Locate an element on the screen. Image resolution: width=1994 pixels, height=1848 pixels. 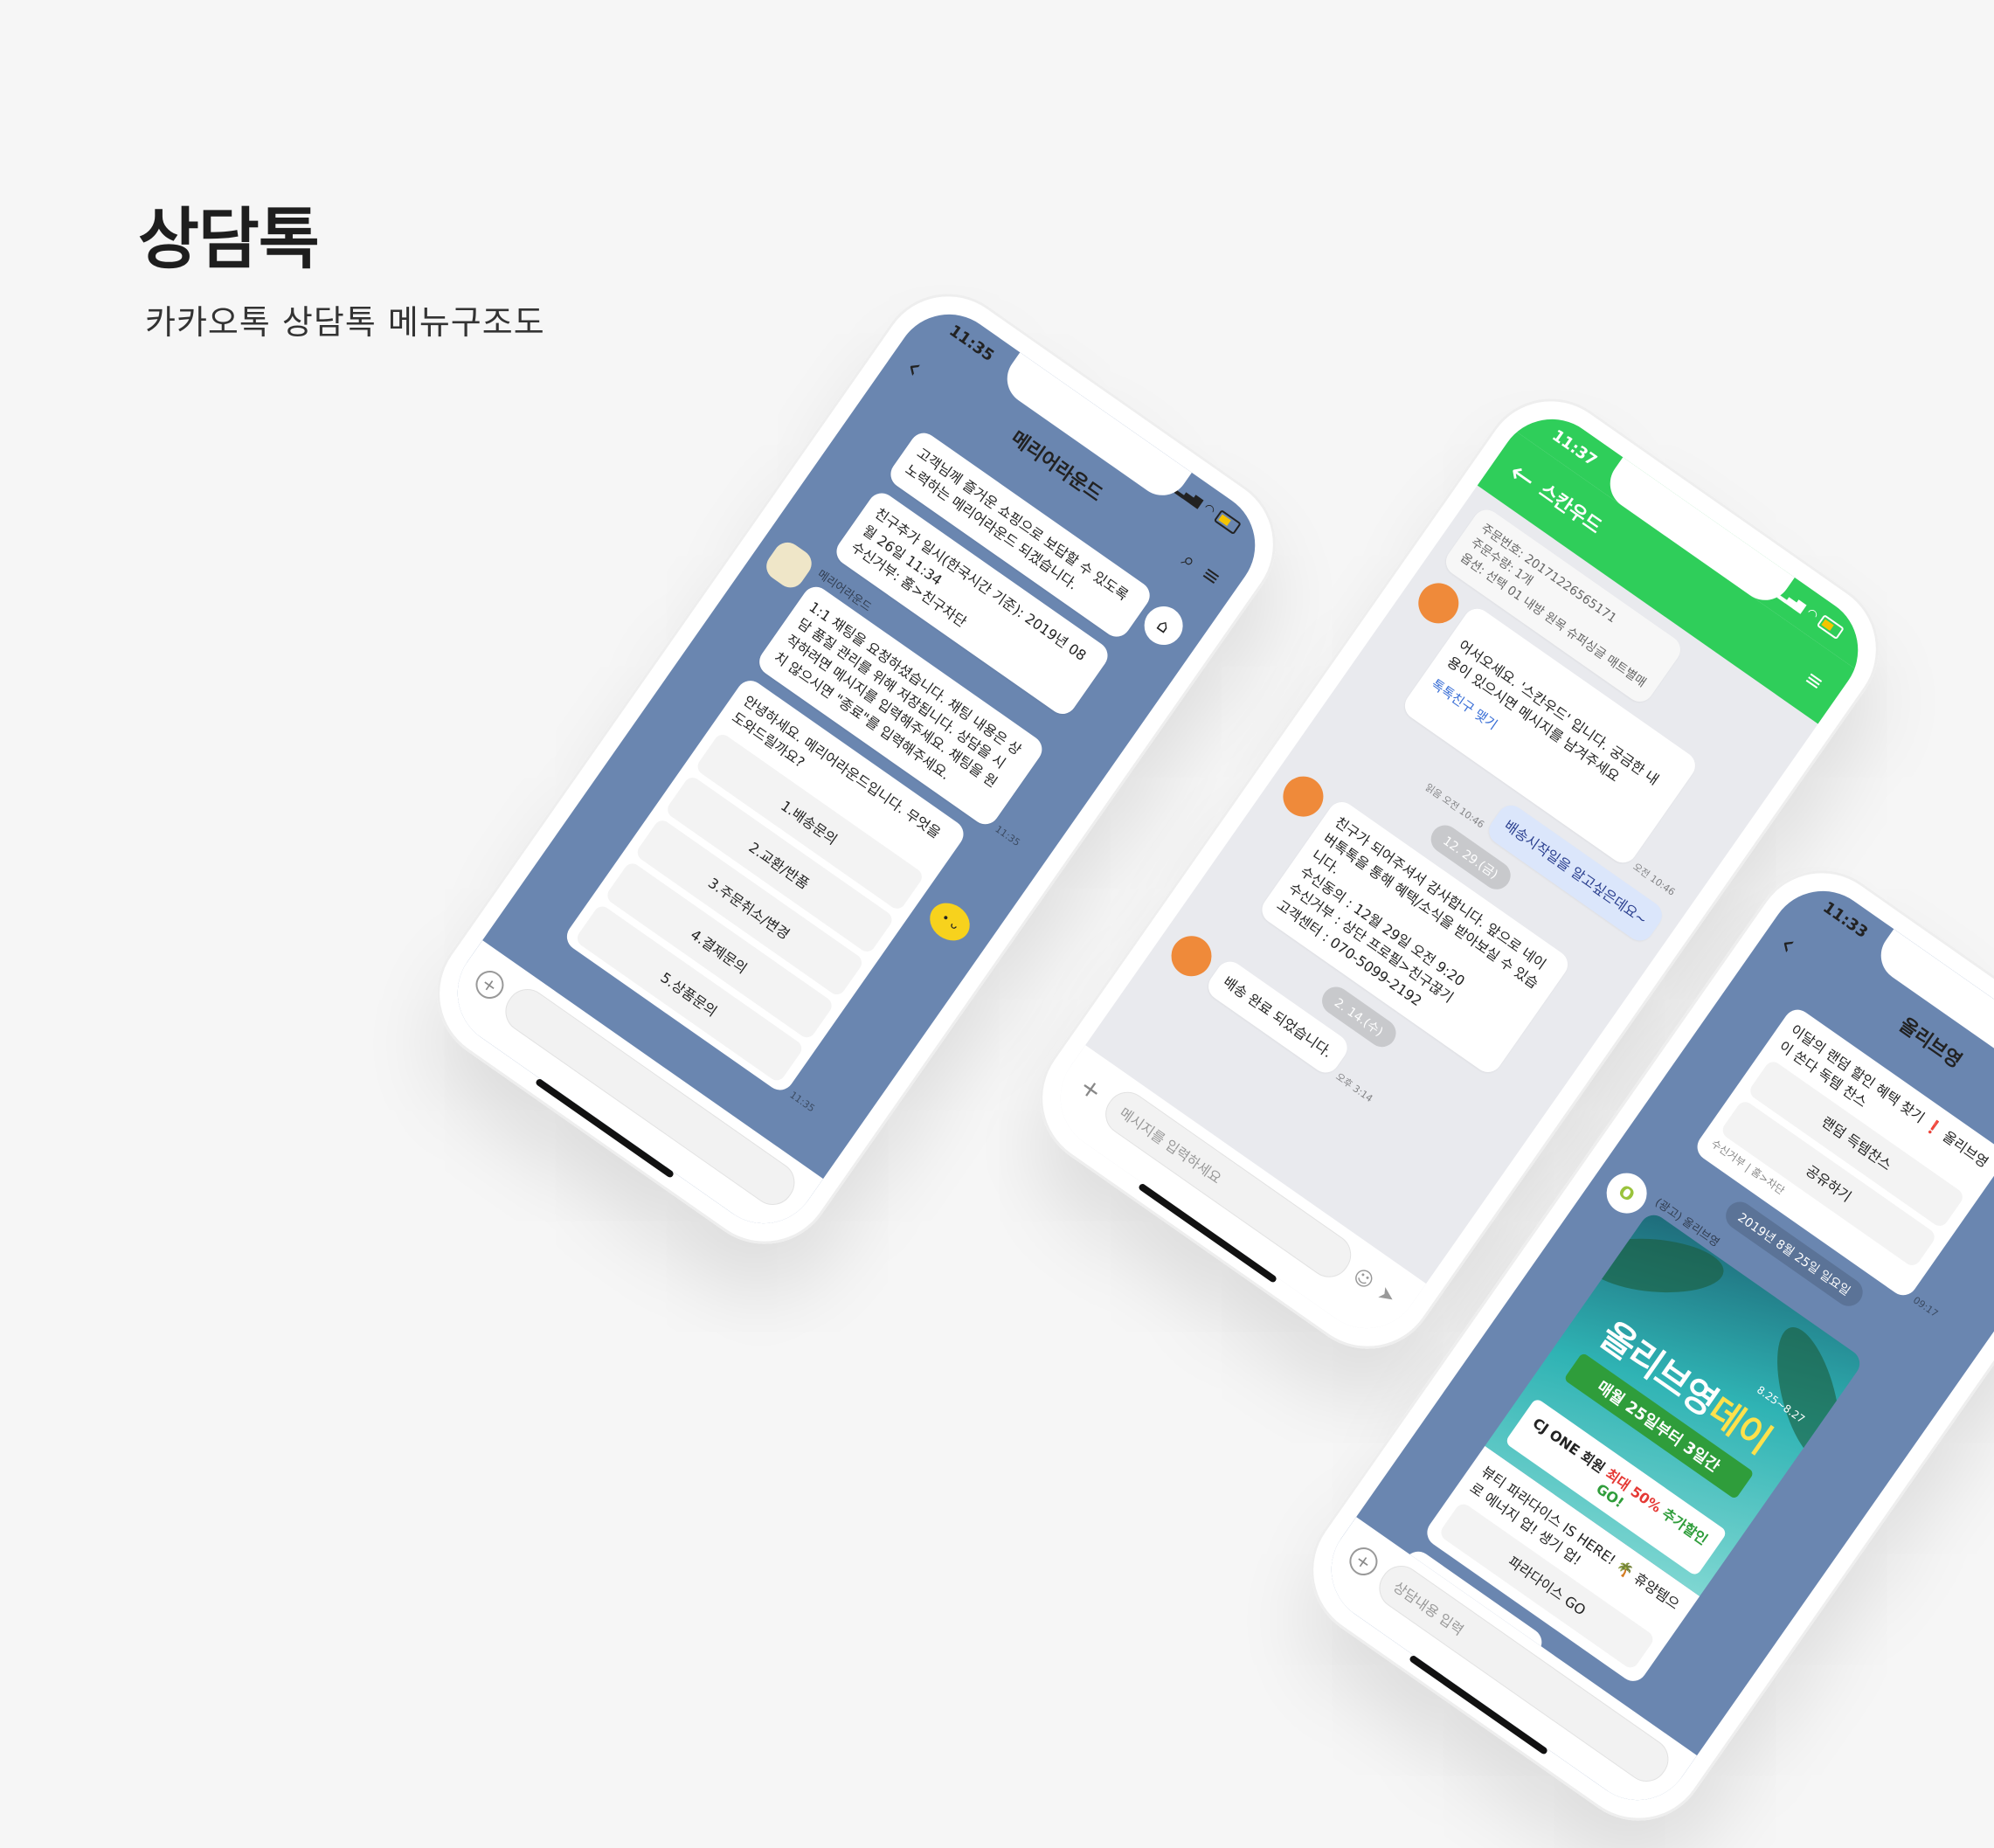
page-subtitle: 카카오톡 상담톡 메뉴구조도 is located at coordinates (345, 322).